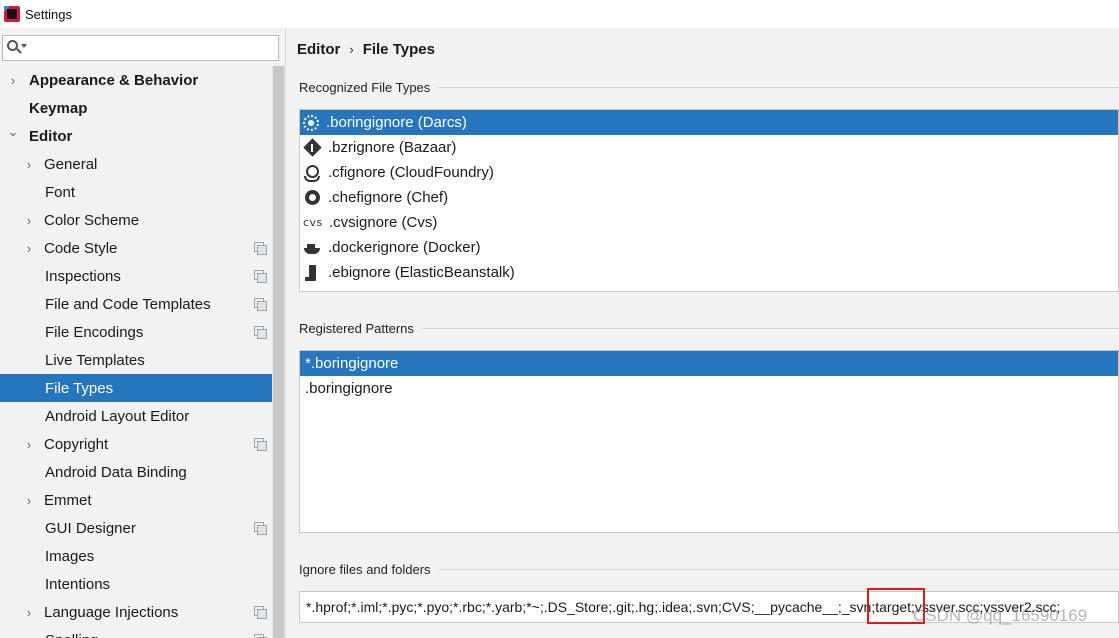 The height and width of the screenshot is (638, 1119). What do you see at coordinates (319, 49) in the screenshot?
I see `breadcrumb-parent: Editor` at bounding box center [319, 49].